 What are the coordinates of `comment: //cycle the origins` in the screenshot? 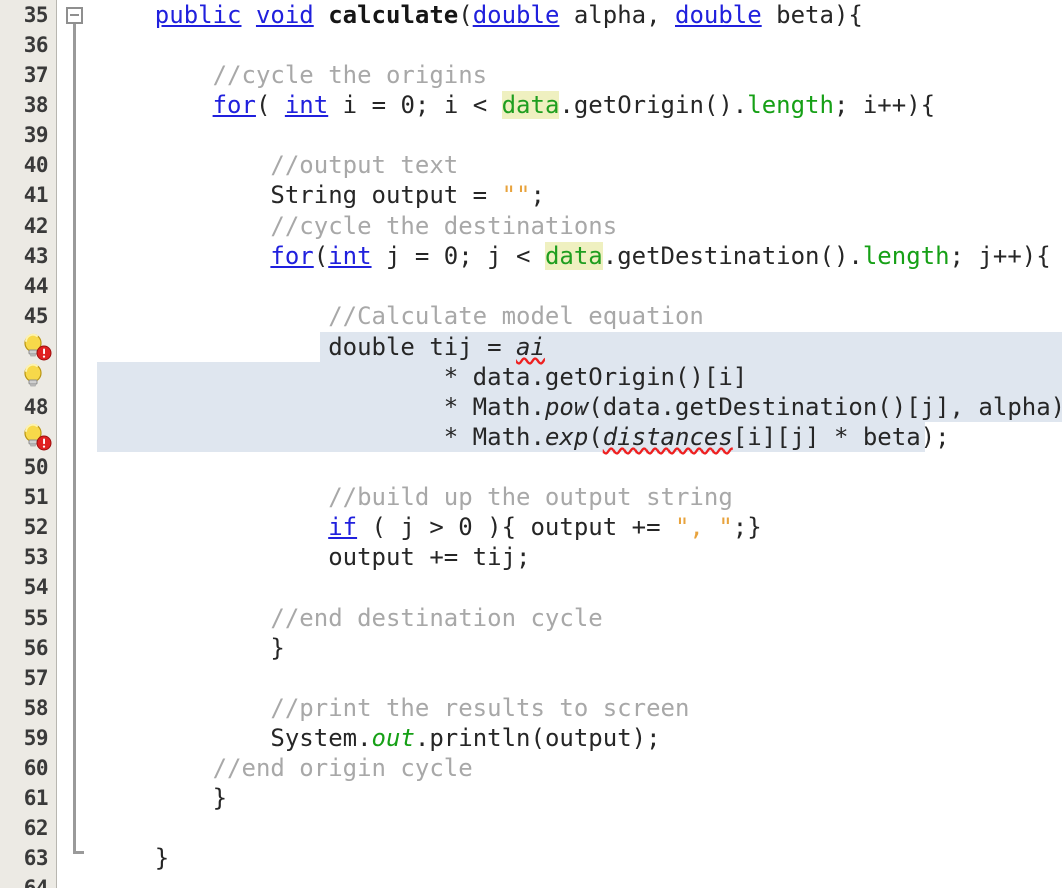 It's located at (350, 75).